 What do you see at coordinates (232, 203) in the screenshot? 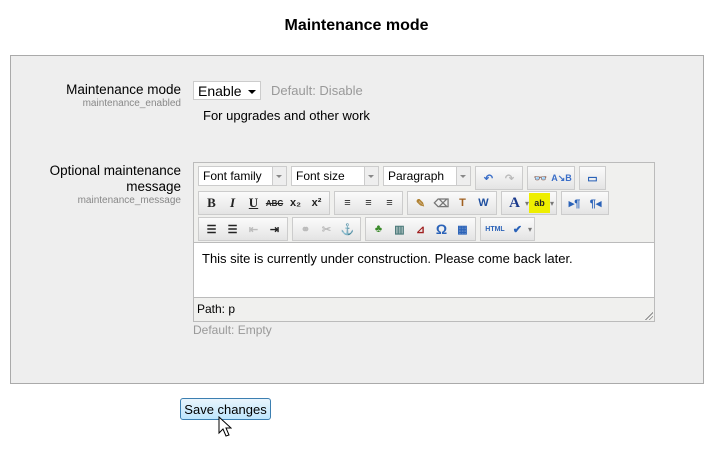
I see `italic-icon: I` at bounding box center [232, 203].